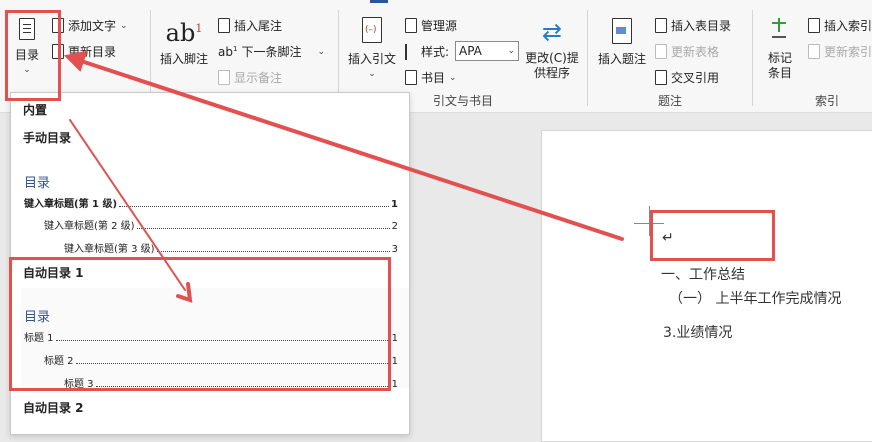 The width and height of the screenshot is (872, 442). What do you see at coordinates (848, 26) in the screenshot?
I see `insert-index-label: 插入索引` at bounding box center [848, 26].